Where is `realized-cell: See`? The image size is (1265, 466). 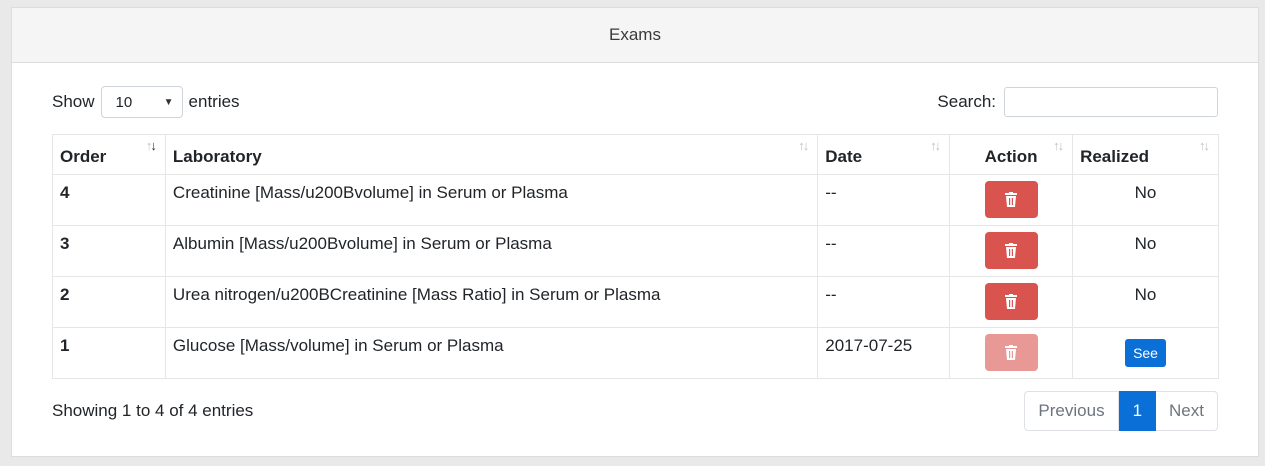
realized-cell: See is located at coordinates (1145, 353).